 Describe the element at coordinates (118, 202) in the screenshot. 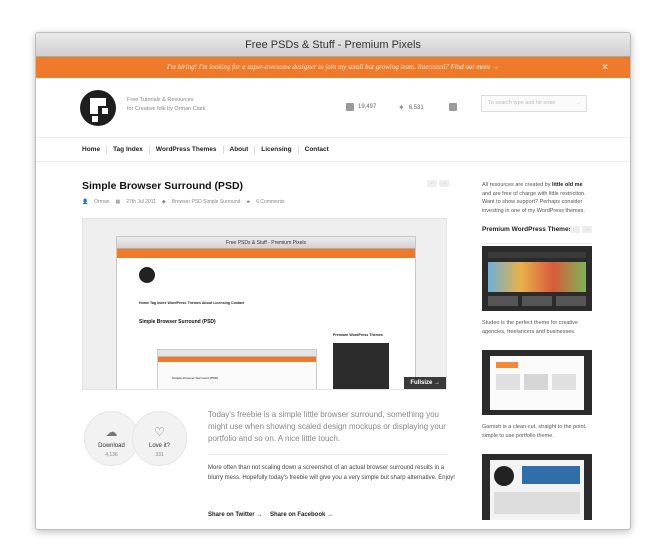

I see `calendar-icon: ▦` at that location.